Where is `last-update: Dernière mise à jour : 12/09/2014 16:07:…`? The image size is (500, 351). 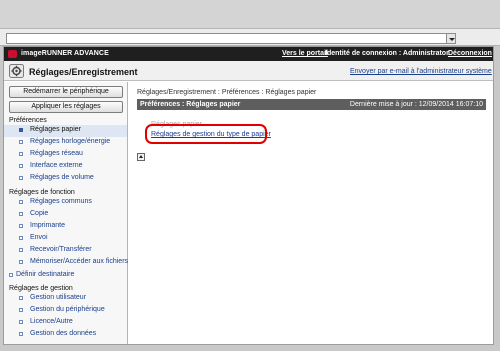 last-update: Dernière mise à jour : 12/09/2014 16:07:… is located at coordinates (416, 104).